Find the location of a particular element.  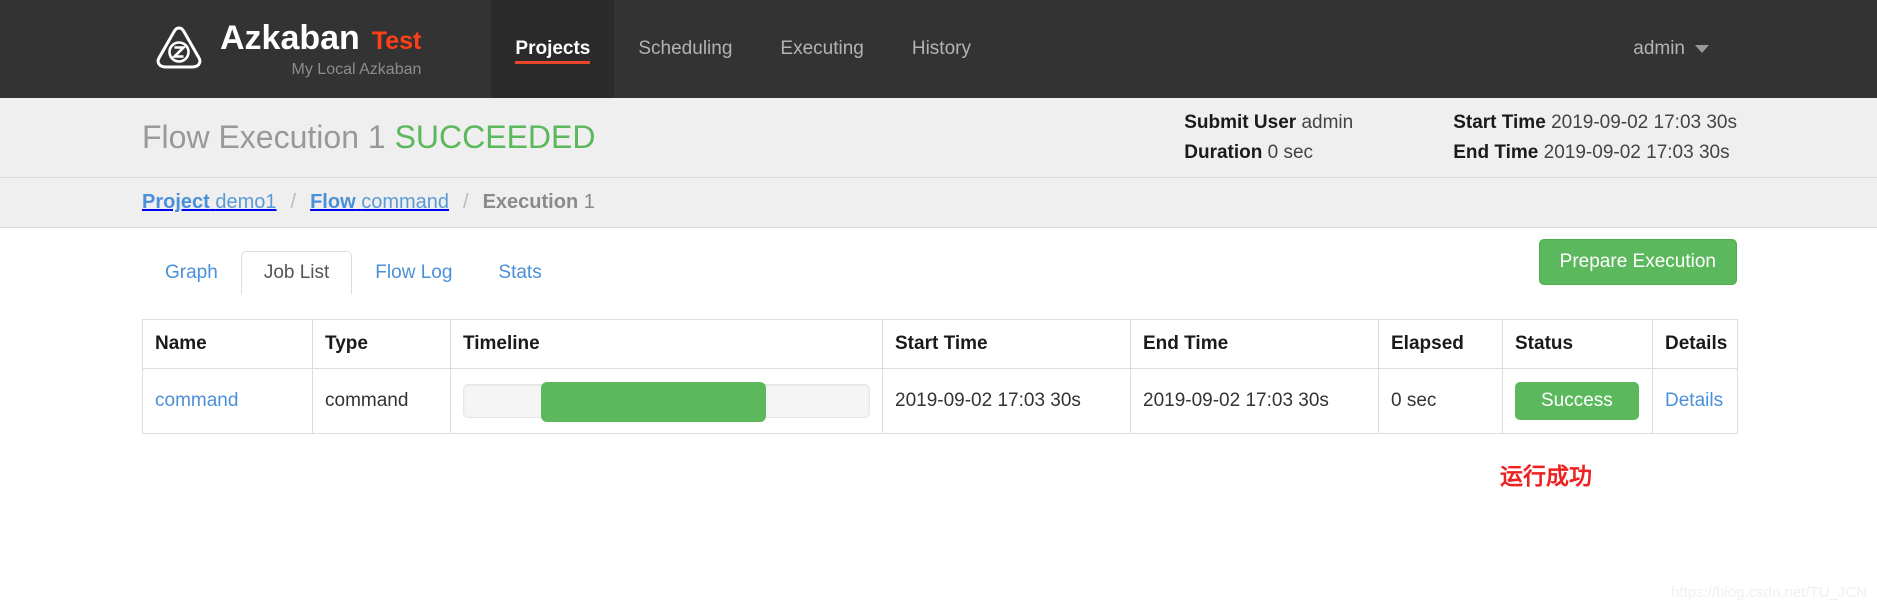

breadcrumb-item-flow: Flow command is located at coordinates (379, 202).